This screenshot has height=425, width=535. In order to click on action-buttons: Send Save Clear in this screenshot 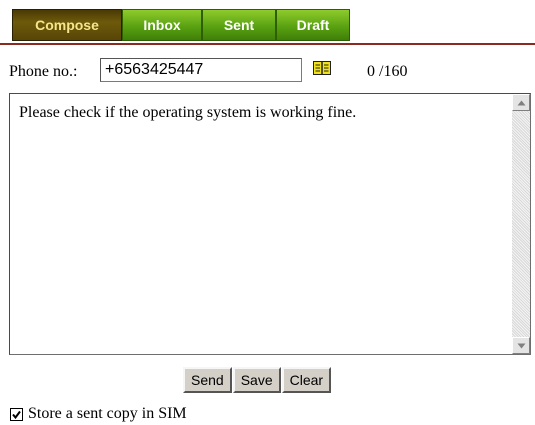, I will do `click(257, 380)`.